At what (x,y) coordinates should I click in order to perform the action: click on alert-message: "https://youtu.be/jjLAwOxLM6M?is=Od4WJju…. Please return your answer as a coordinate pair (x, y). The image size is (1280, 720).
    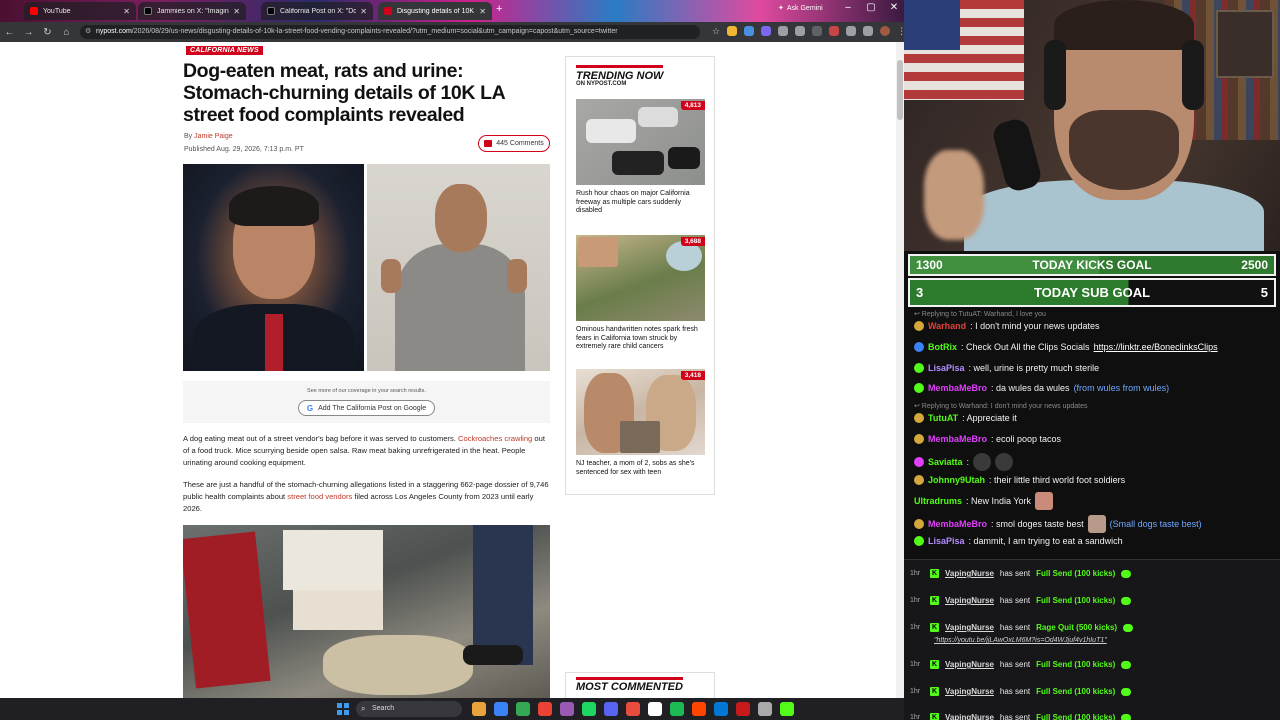
    Looking at the image, I should click on (1020, 640).